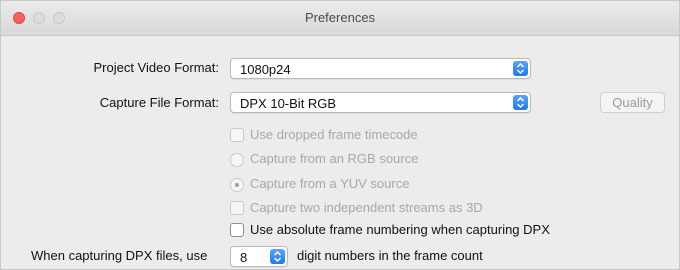 This screenshot has width=680, height=270. I want to click on title-bar: Preferences, so click(340, 18).